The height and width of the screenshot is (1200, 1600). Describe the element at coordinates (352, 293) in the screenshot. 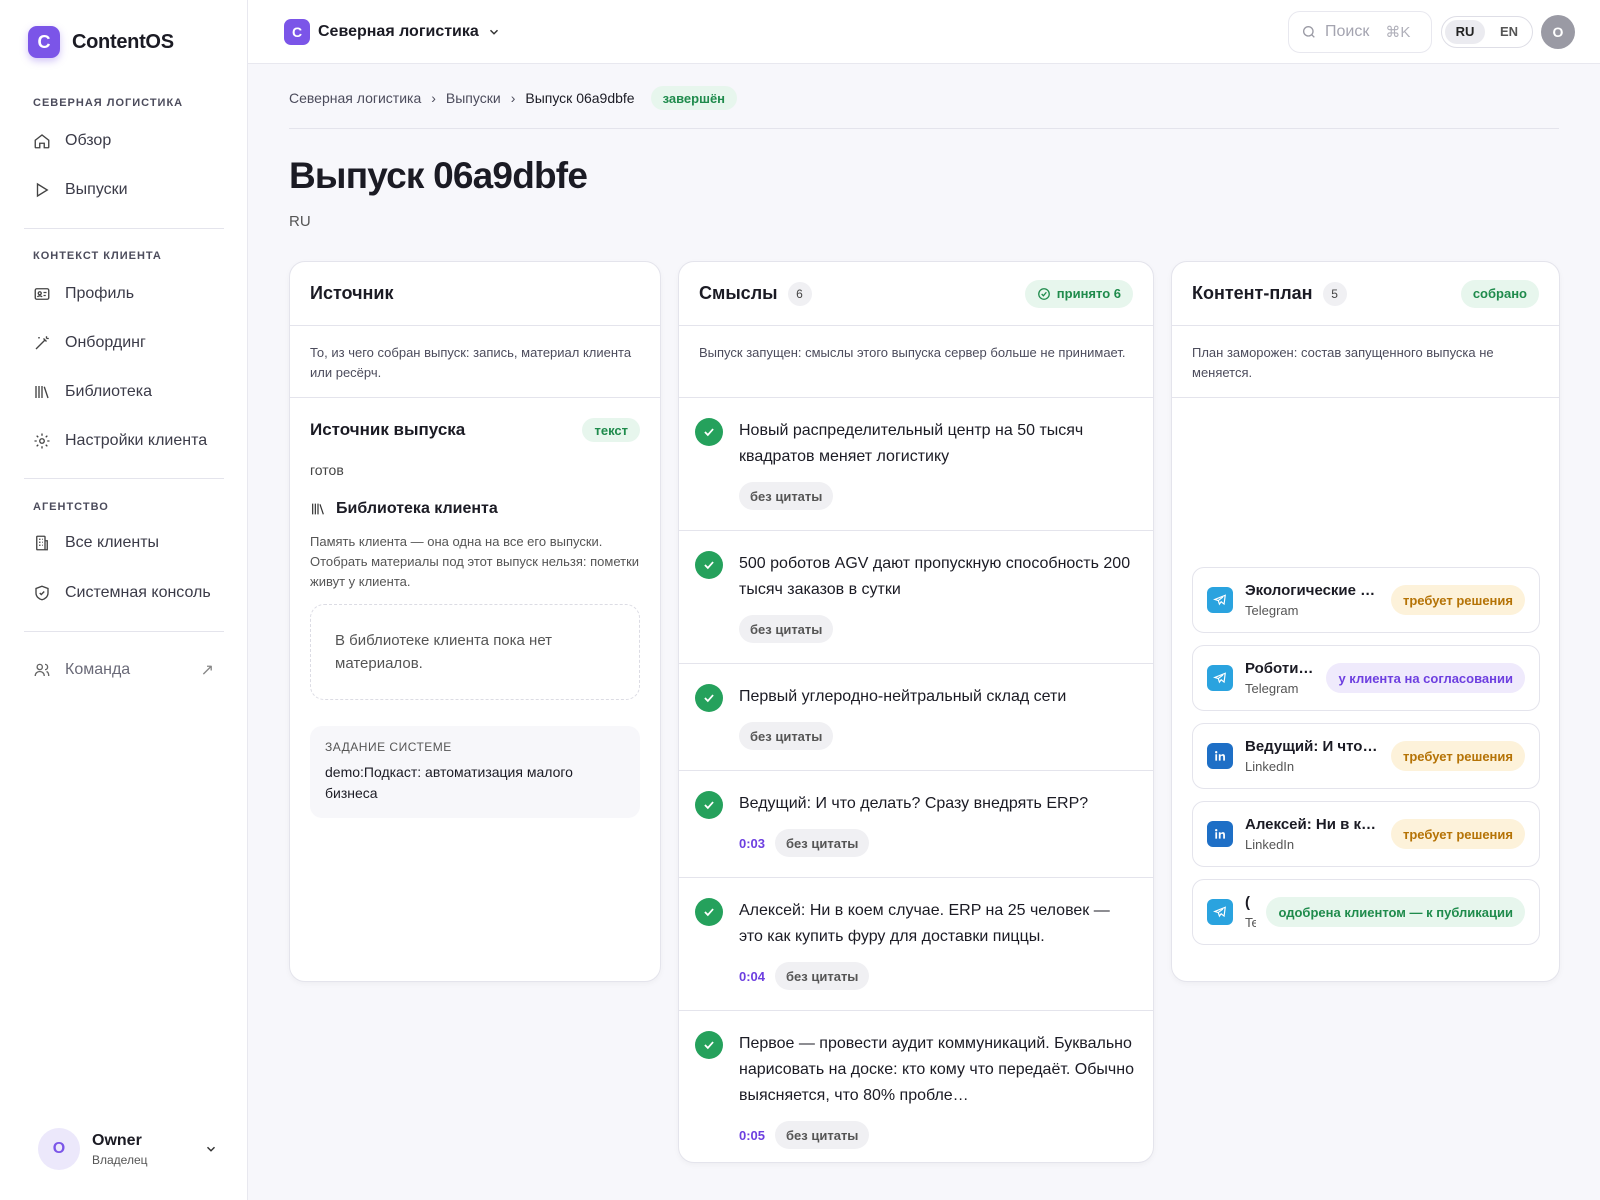

I see `card-title: Источник` at that location.